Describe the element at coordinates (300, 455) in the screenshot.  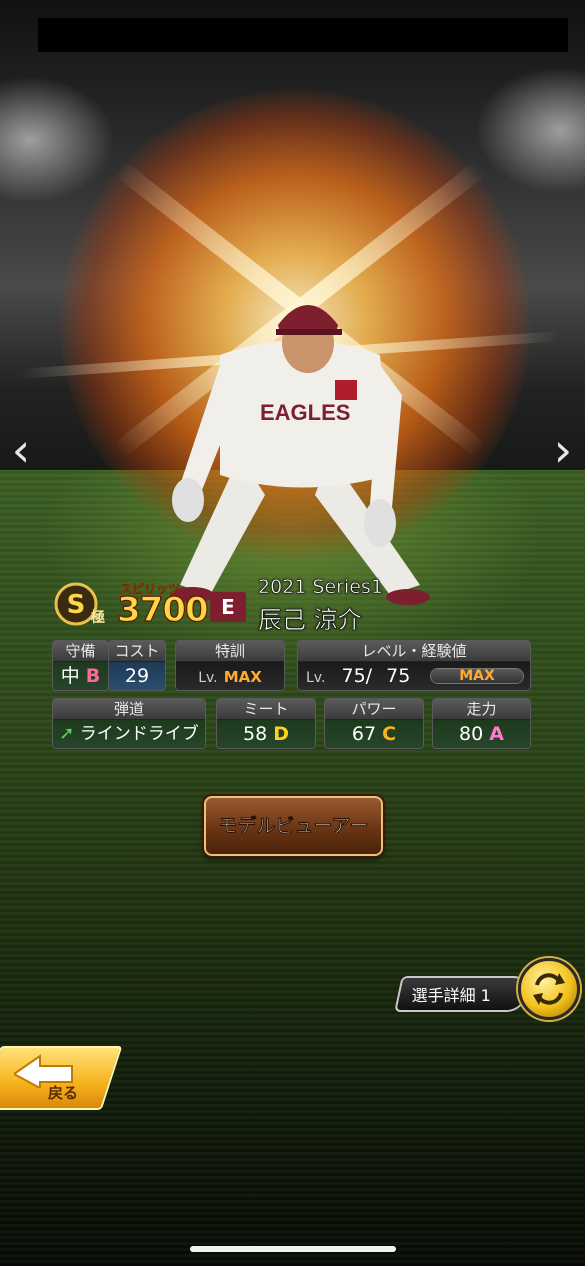
I see `player-image: EAGLES` at that location.